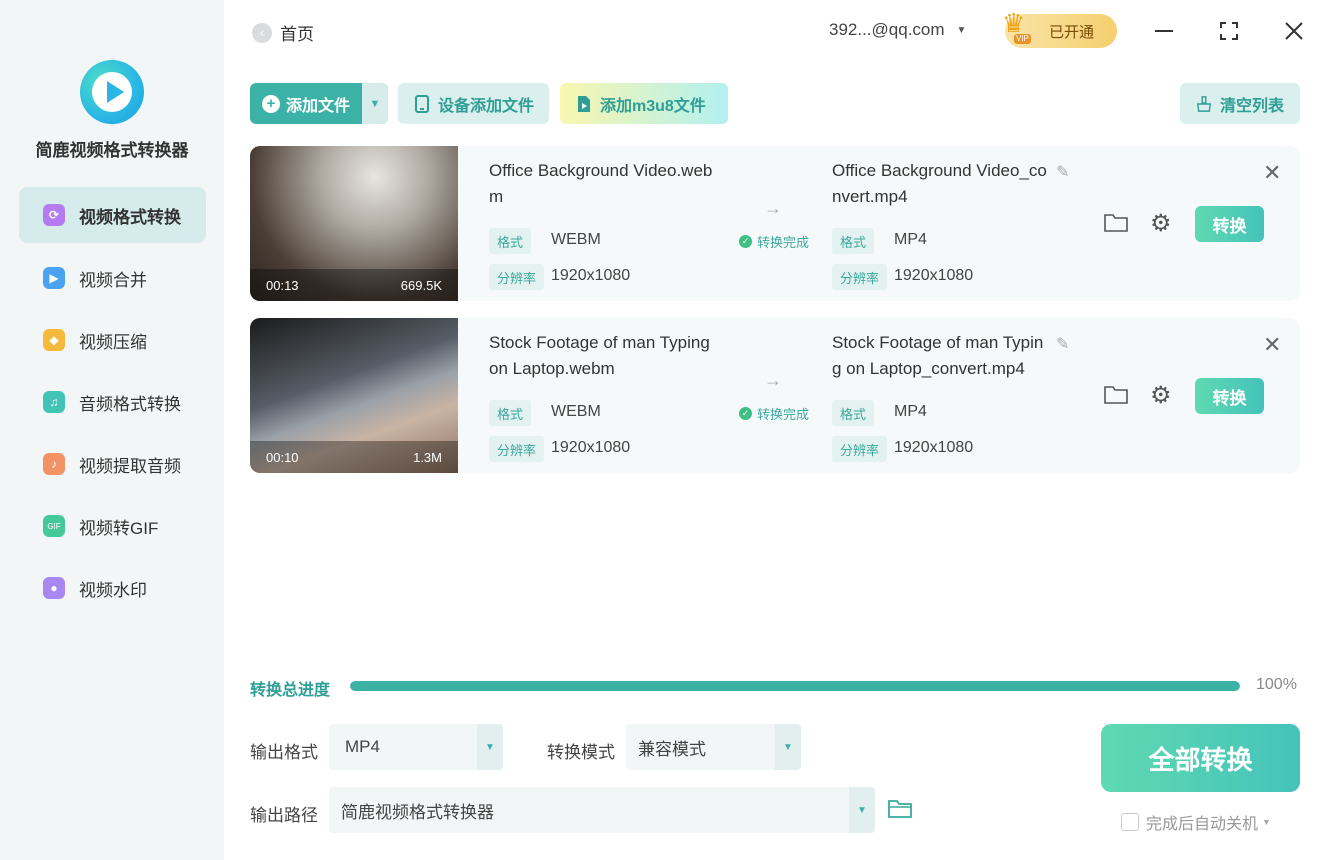  I want to click on video-thumbnail: 00:10 1.3M, so click(354, 395).